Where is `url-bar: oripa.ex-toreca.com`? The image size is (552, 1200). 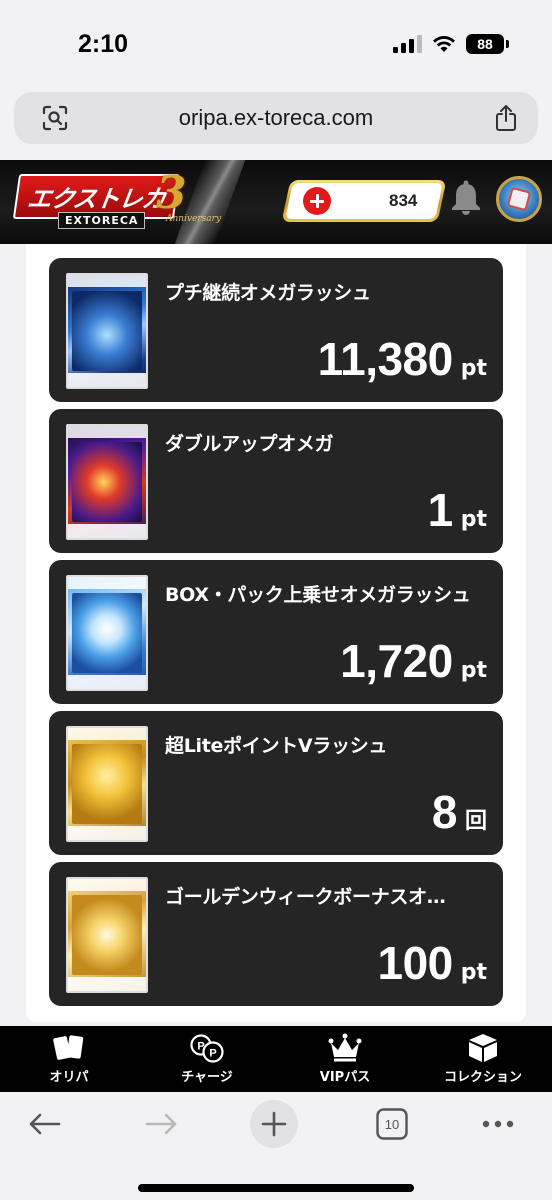
url-bar: oripa.ex-toreca.com is located at coordinates (276, 118).